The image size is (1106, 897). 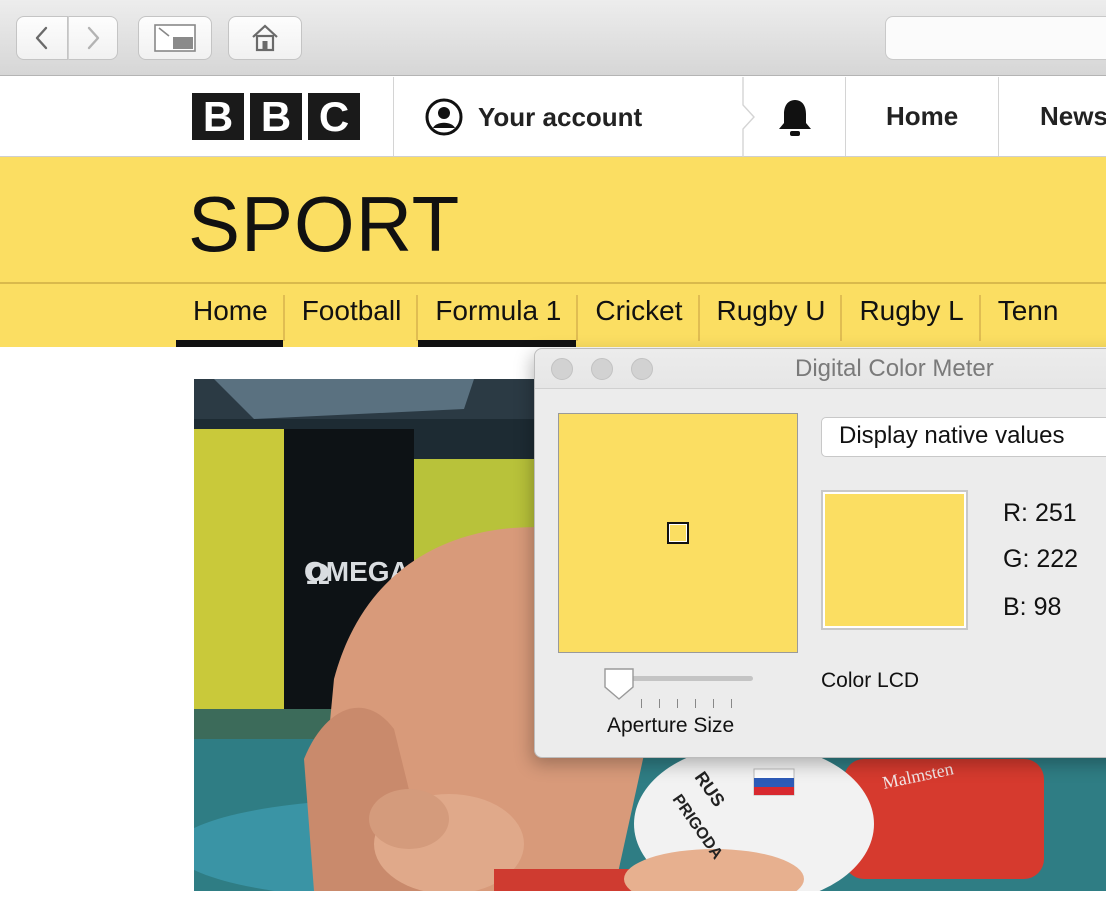 I want to click on green-value: 222, so click(x=1057, y=559).